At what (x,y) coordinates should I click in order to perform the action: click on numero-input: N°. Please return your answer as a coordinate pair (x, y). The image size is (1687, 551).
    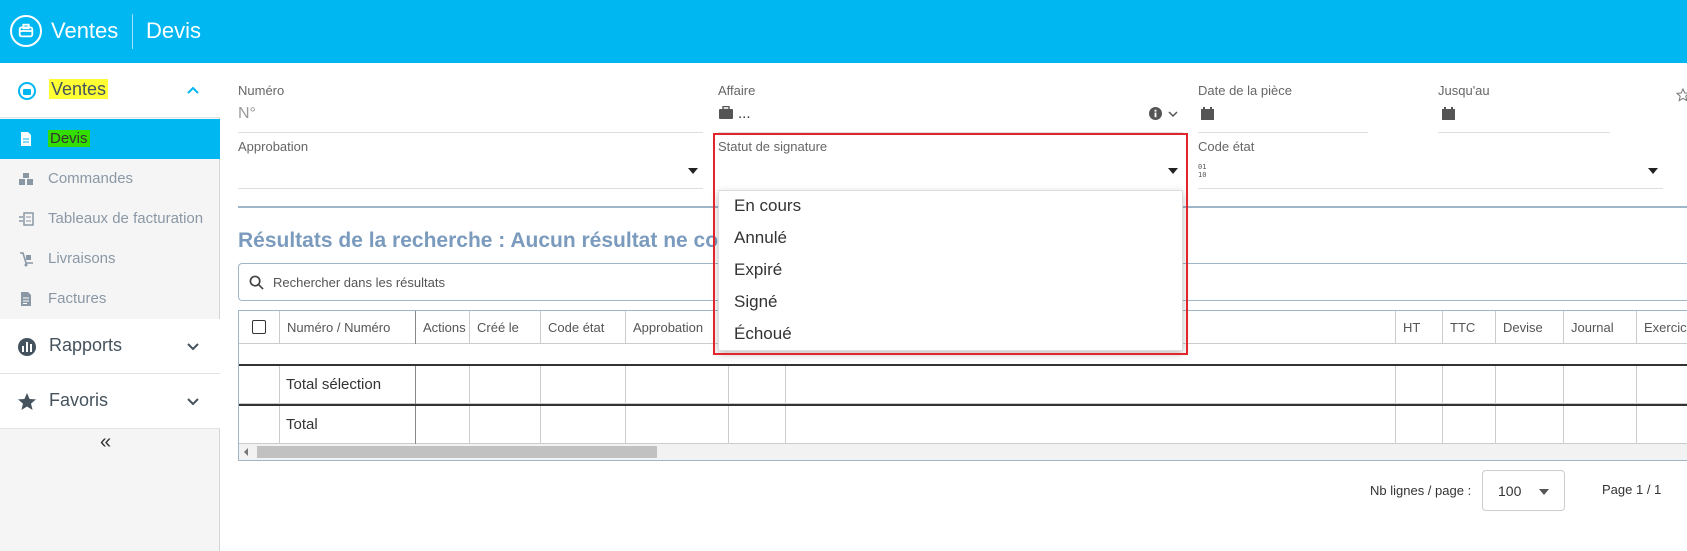
    Looking at the image, I should click on (247, 114).